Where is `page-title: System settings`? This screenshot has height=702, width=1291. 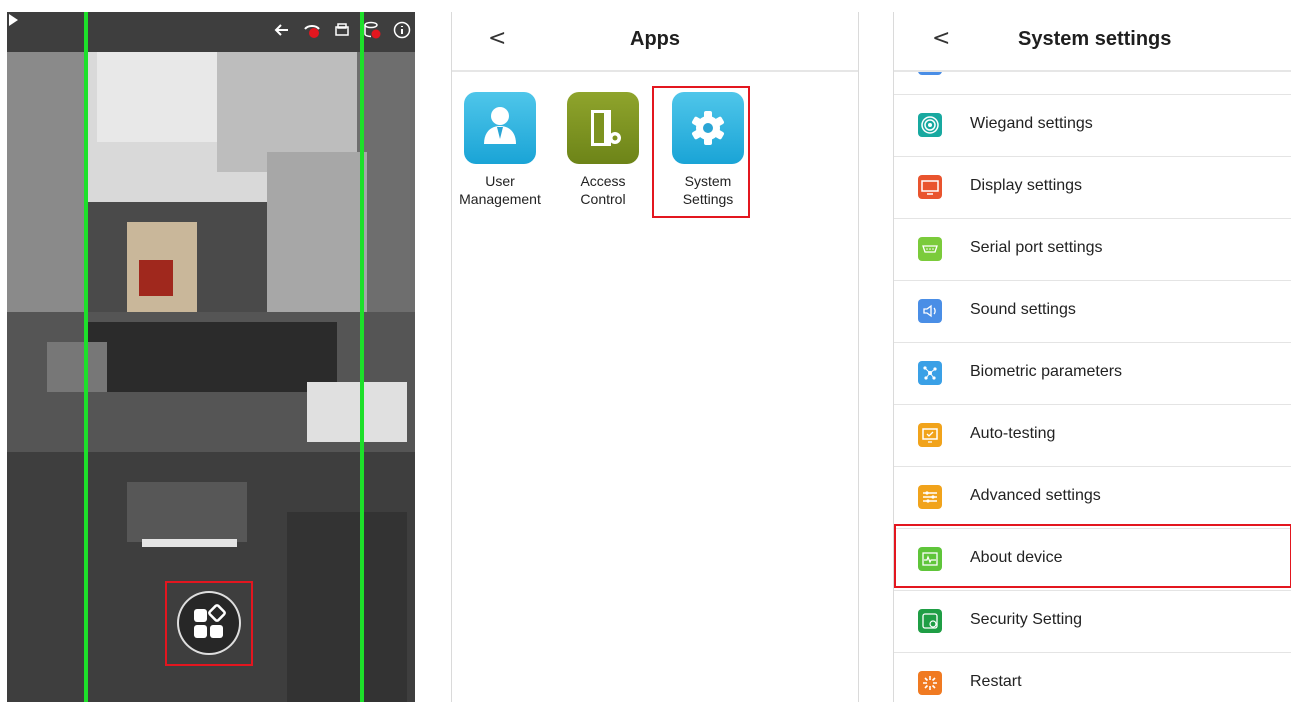 page-title: System settings is located at coordinates (1095, 39).